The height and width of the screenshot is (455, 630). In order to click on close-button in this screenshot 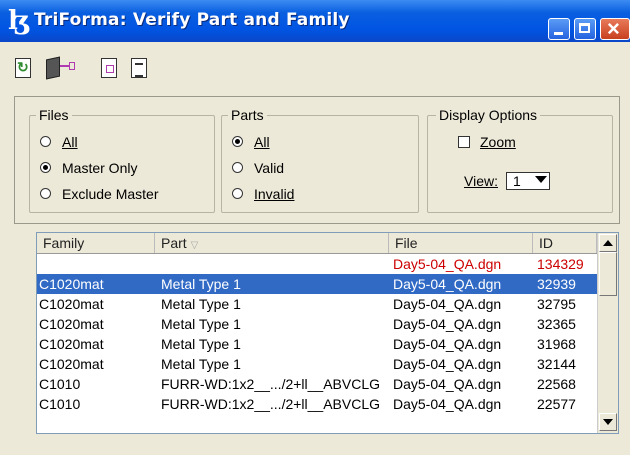, I will do `click(615, 29)`.